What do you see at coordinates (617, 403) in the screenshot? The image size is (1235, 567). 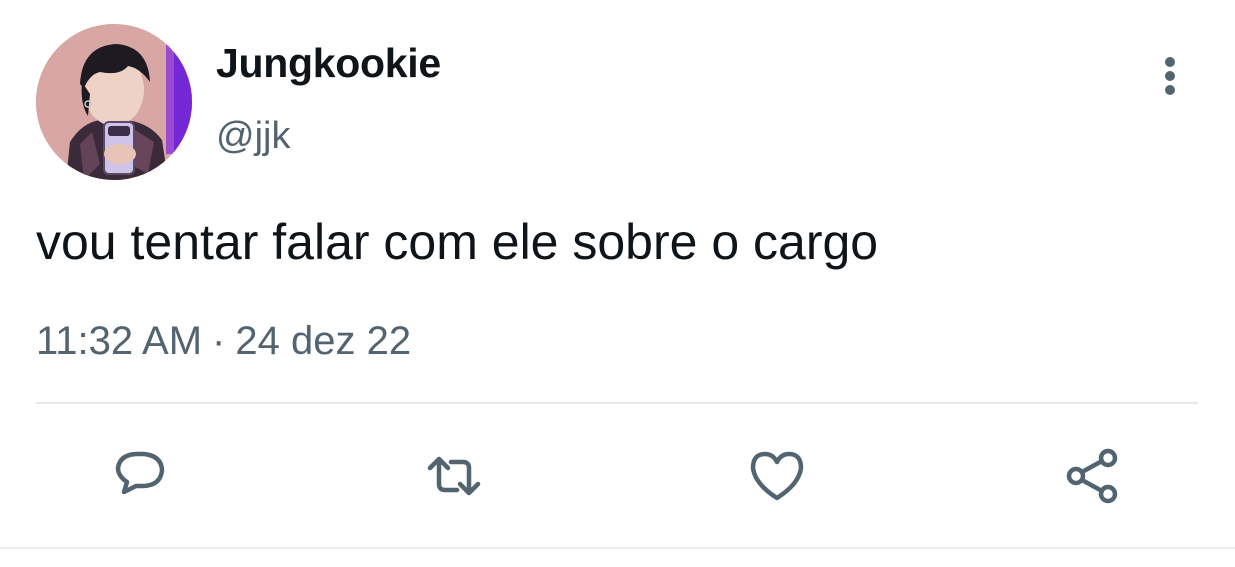 I see `divider` at bounding box center [617, 403].